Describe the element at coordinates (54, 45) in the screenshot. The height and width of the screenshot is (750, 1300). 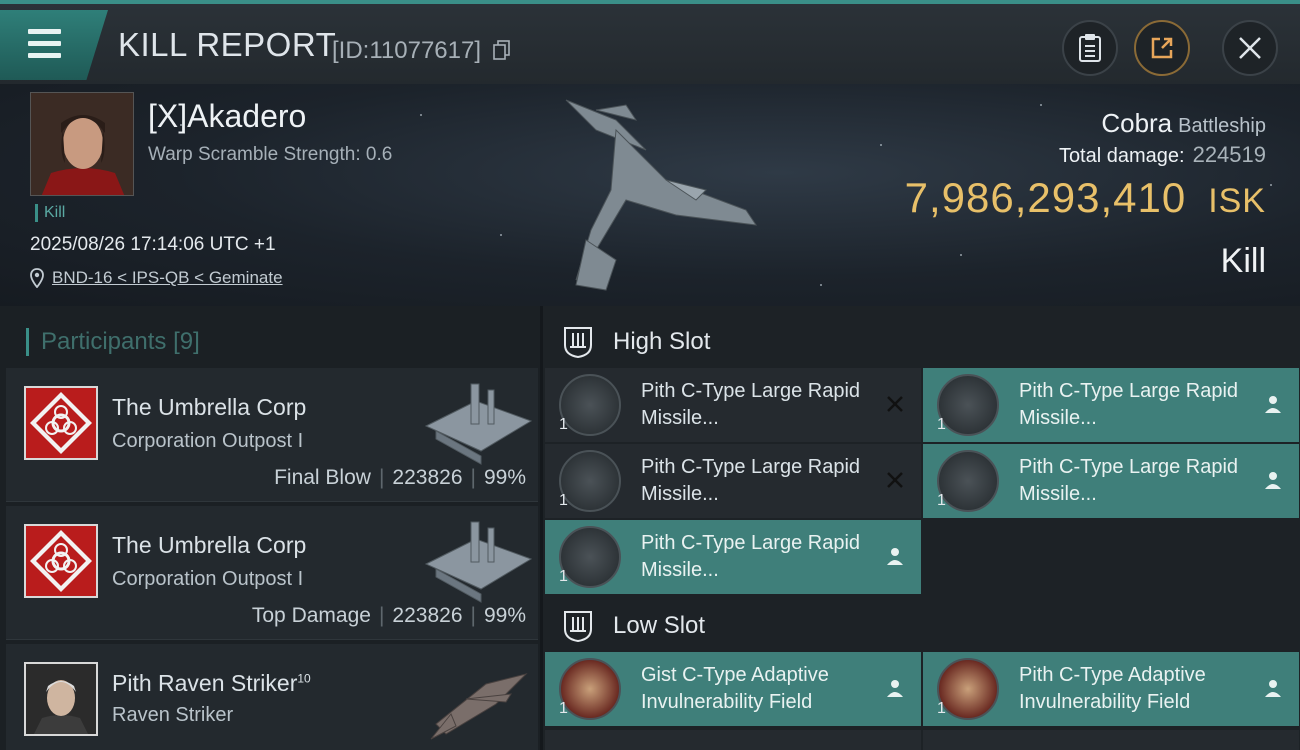
I see `menu-button` at that location.